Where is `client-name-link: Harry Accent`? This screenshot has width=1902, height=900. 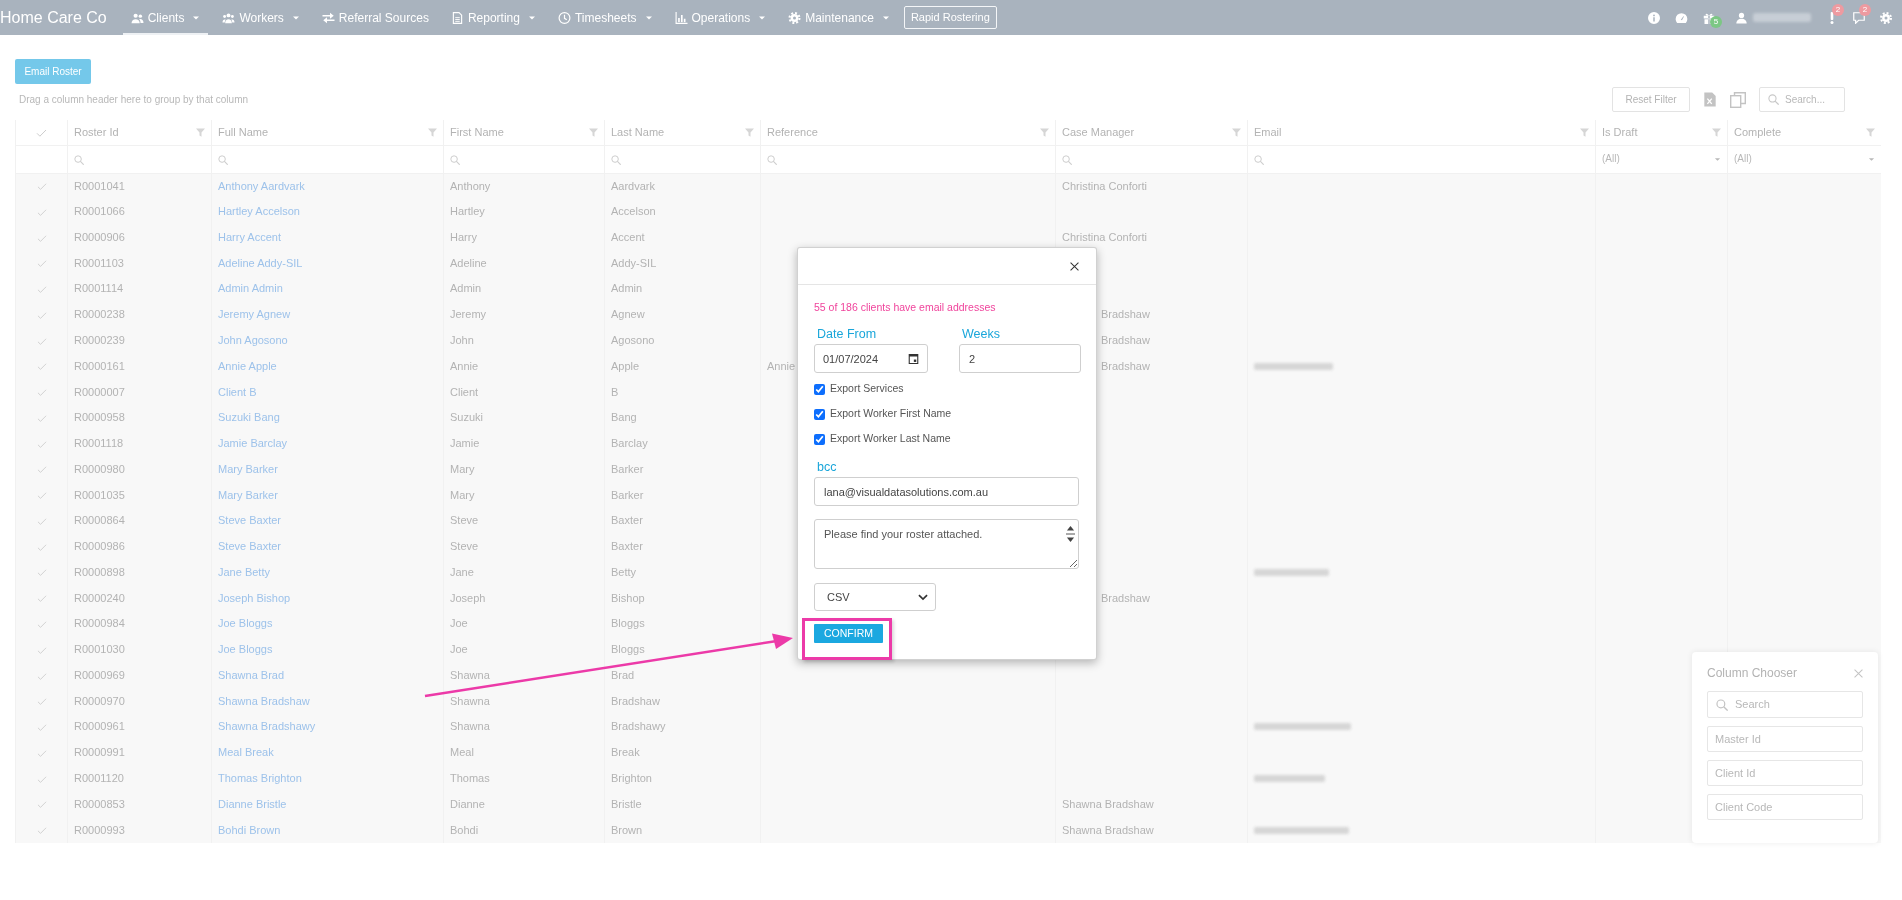
client-name-link: Harry Accent is located at coordinates (249, 236).